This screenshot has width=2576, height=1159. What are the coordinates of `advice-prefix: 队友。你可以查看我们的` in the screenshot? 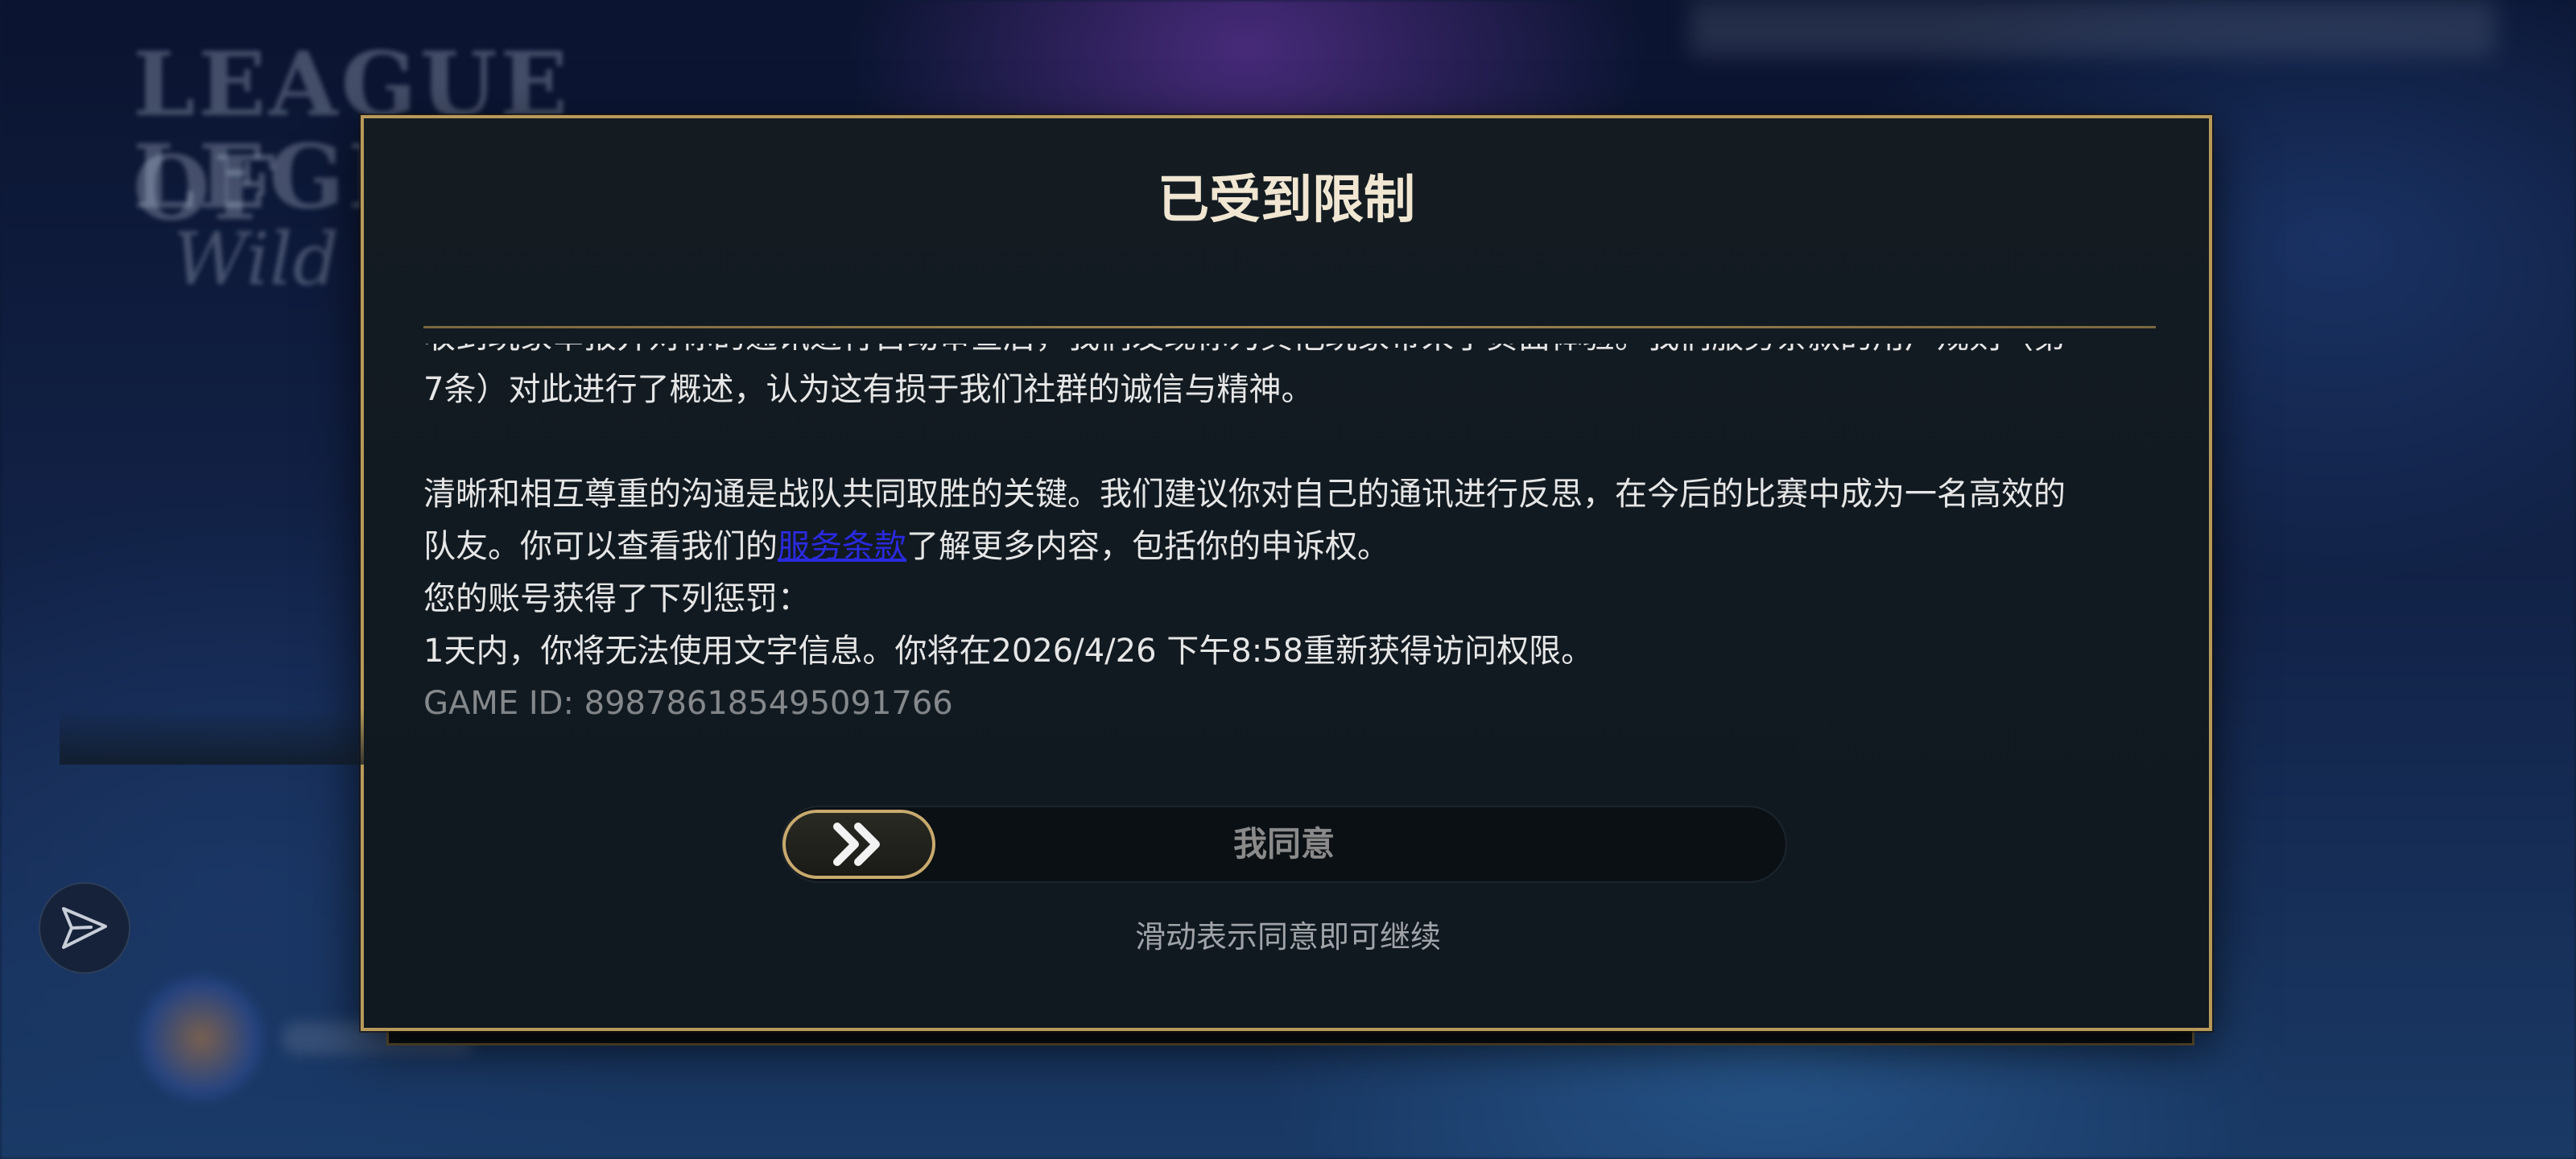 It's located at (600, 546).